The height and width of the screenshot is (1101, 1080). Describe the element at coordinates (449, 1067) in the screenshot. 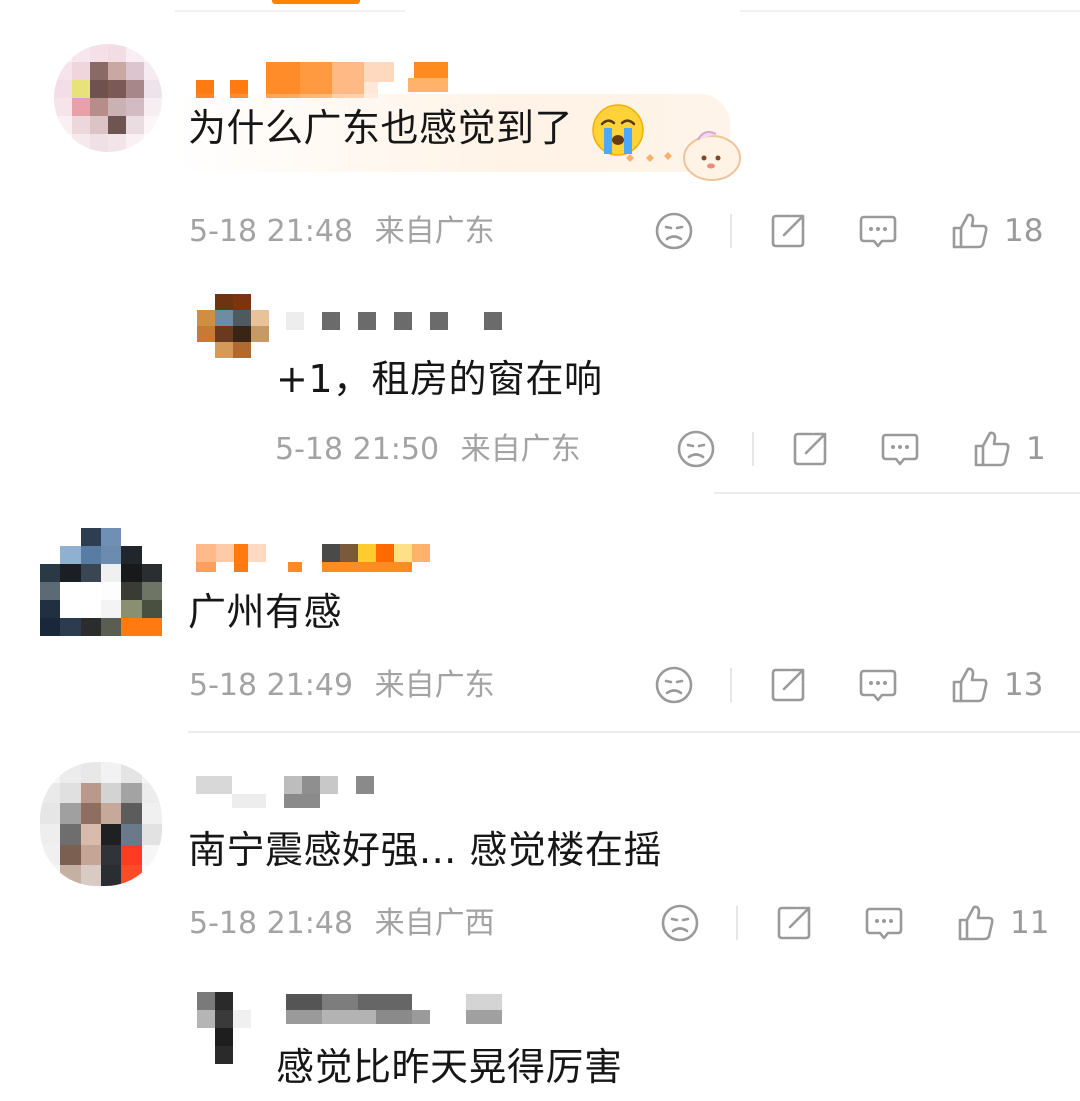

I see `comment-text: 感觉比昨天晃得厉害` at that location.